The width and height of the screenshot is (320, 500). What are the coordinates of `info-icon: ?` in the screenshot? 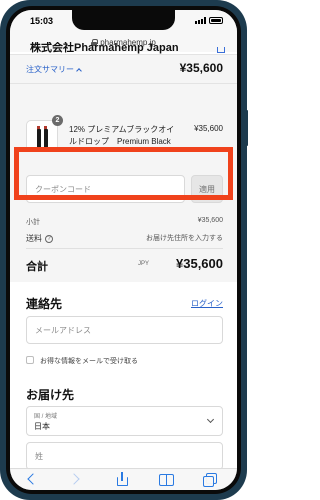 It's located at (49, 238).